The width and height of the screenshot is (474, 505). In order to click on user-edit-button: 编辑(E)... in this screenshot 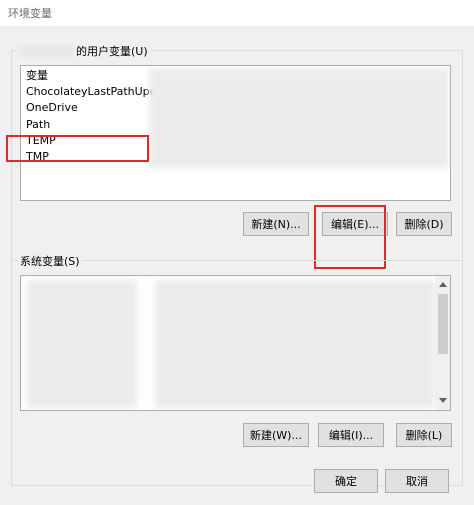, I will do `click(355, 224)`.